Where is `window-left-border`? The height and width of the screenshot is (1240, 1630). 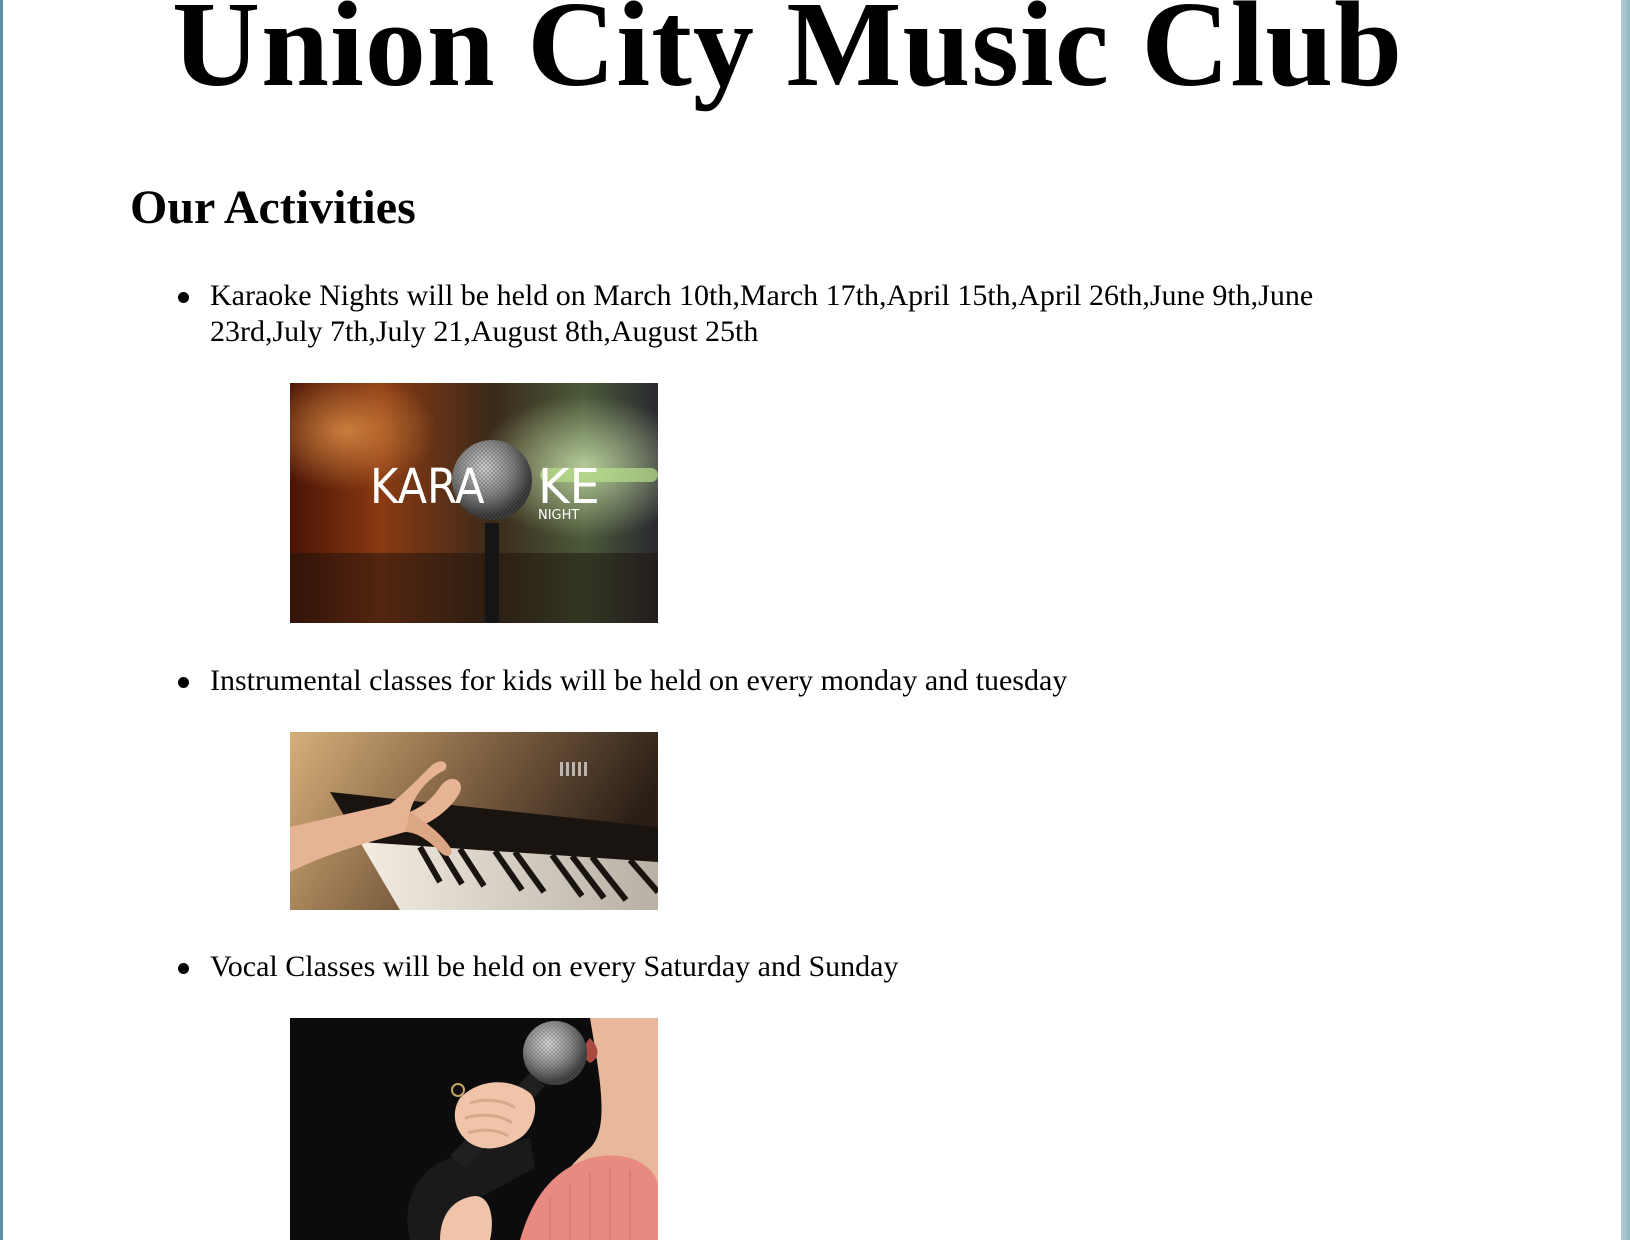
window-left-border is located at coordinates (1, 620).